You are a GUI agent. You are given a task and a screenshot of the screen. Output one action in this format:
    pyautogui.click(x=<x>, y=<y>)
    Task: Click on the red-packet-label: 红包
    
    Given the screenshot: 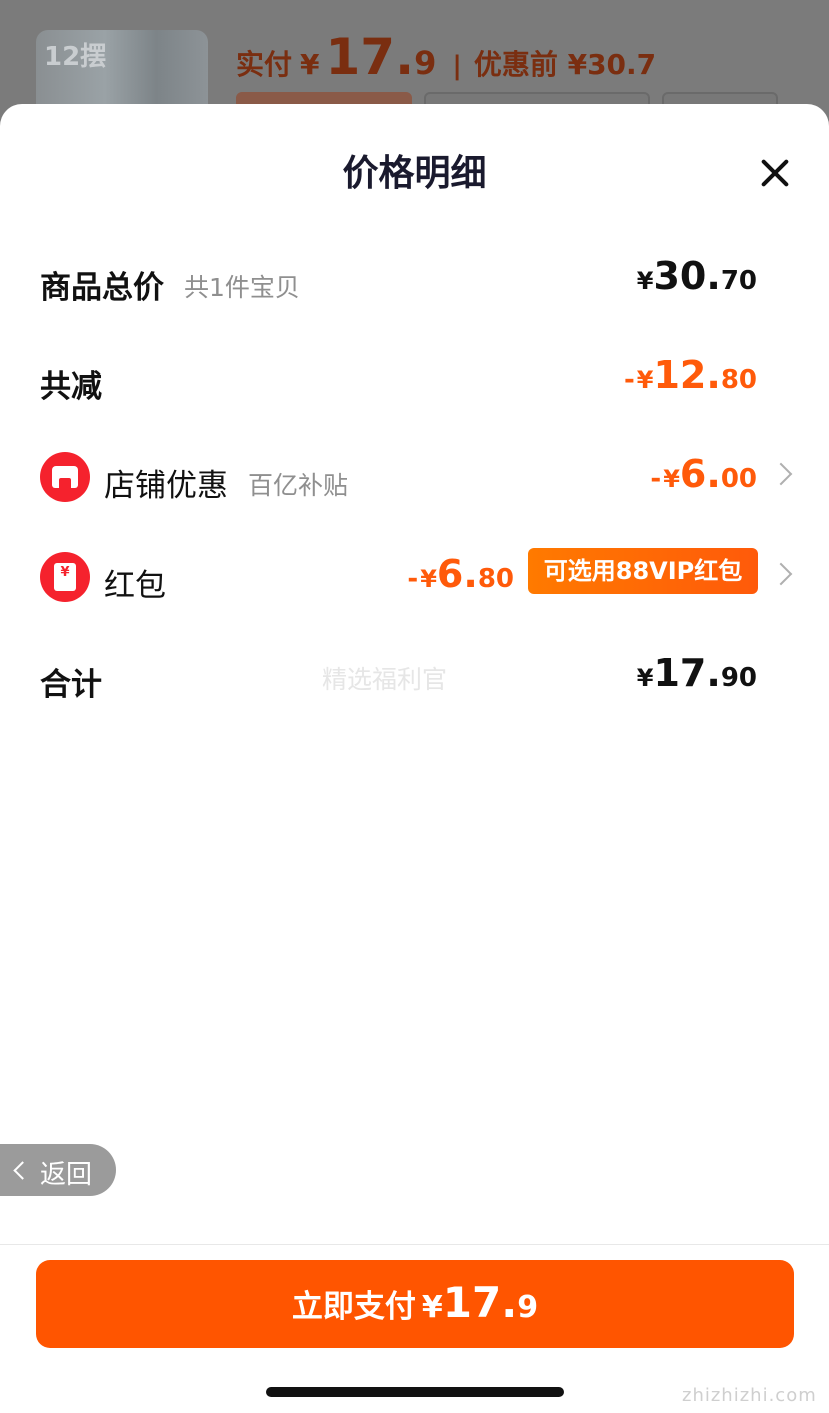 What is the action you would take?
    pyautogui.click(x=135, y=586)
    